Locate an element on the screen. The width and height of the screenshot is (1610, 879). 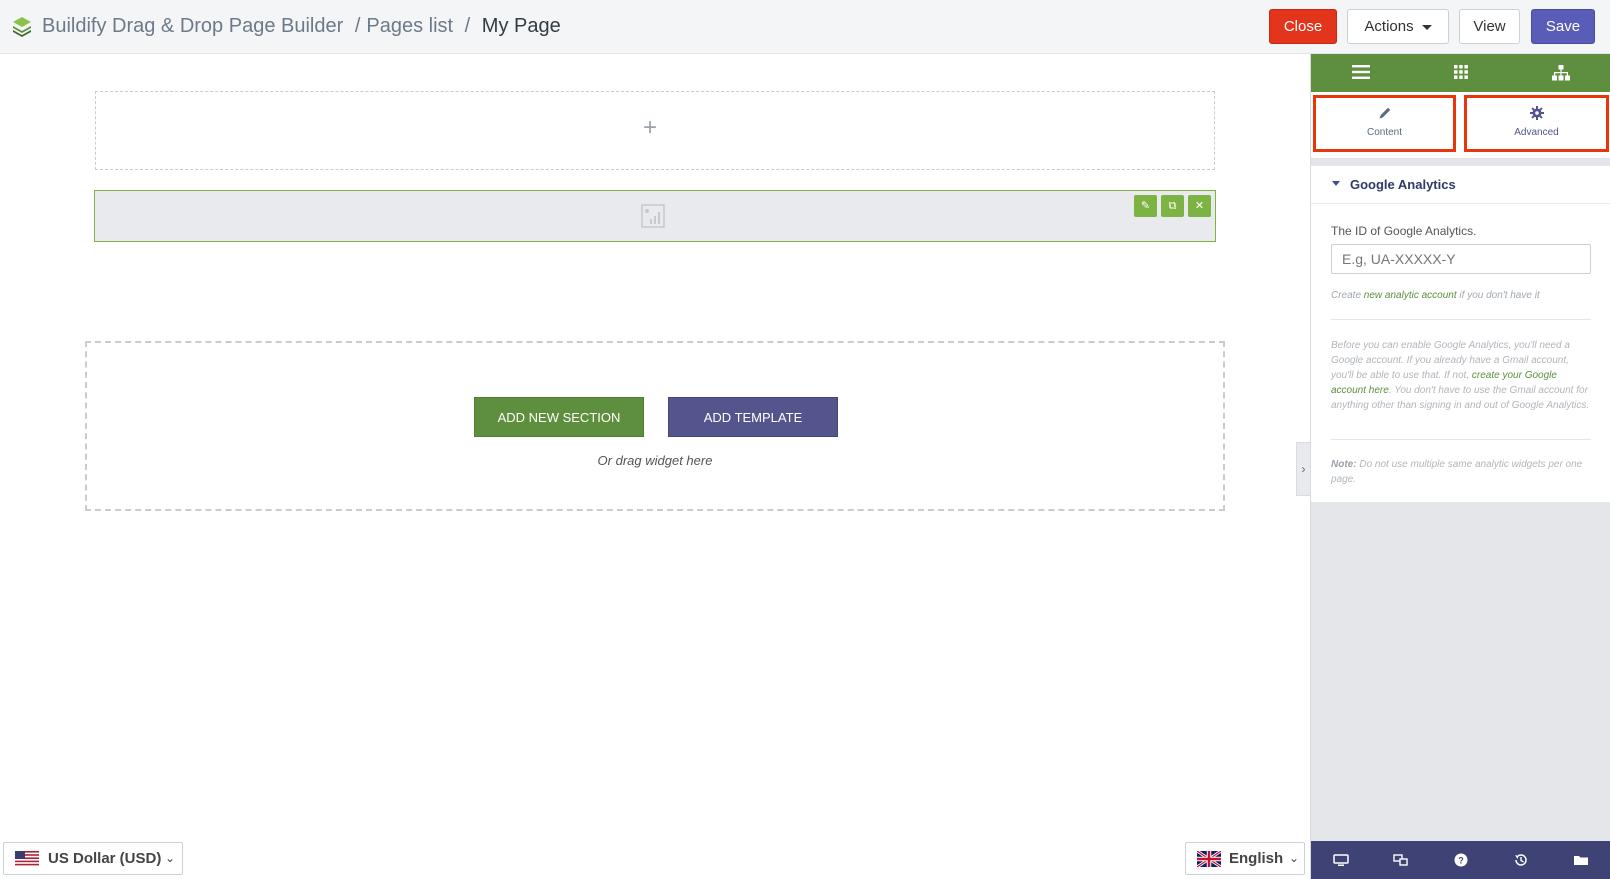
breadcrumb-pages-list: Pages list is located at coordinates (409, 26).